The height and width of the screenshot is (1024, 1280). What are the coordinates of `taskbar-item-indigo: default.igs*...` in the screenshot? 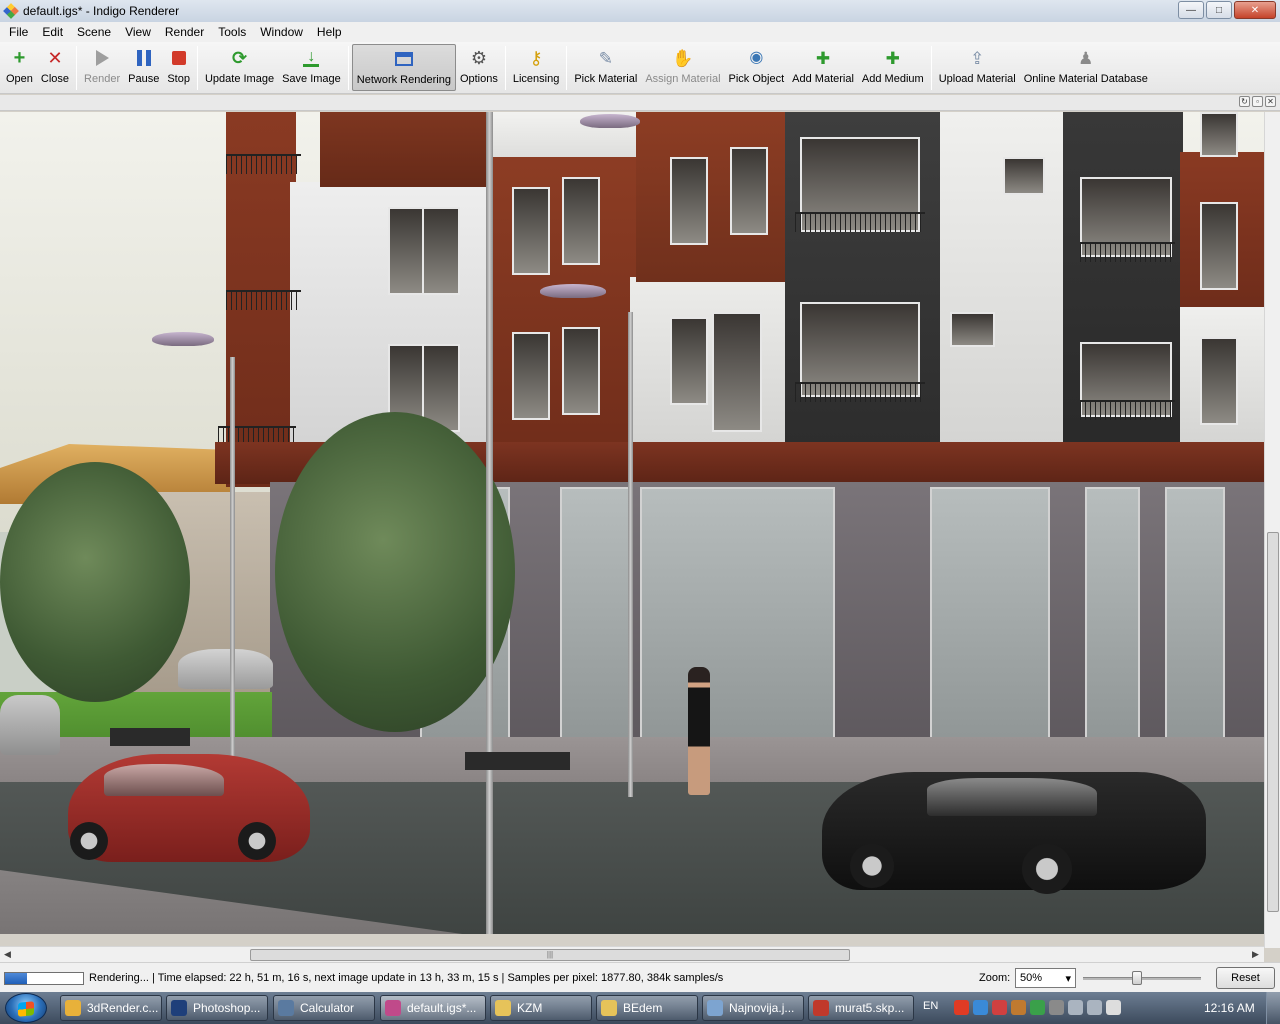 It's located at (433, 1008).